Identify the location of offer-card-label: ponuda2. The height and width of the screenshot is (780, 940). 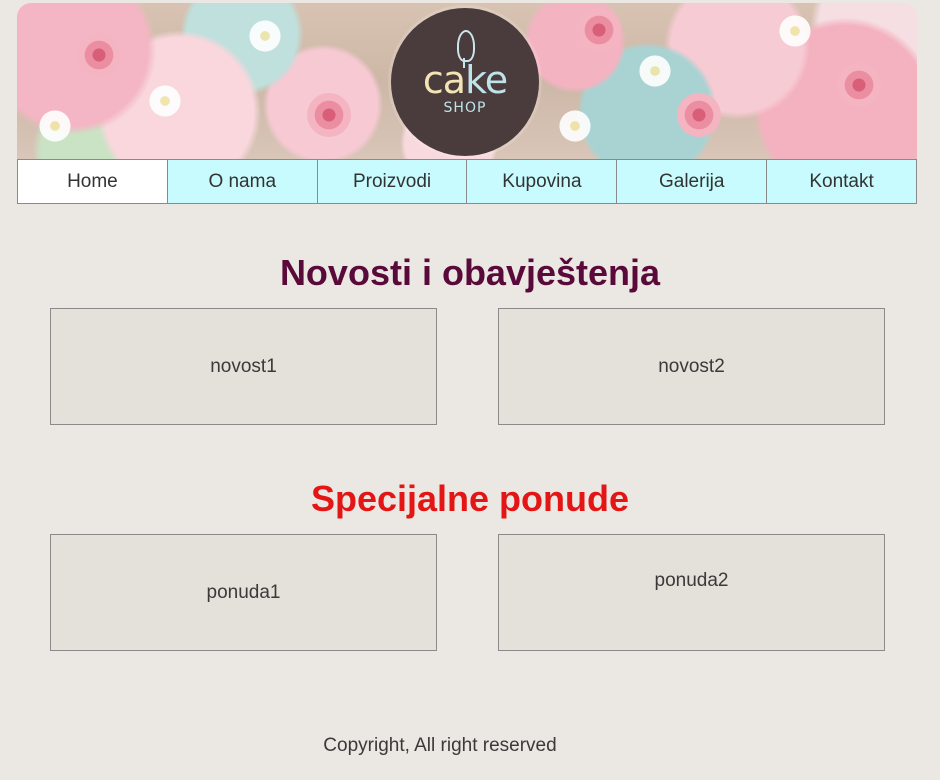
(691, 580).